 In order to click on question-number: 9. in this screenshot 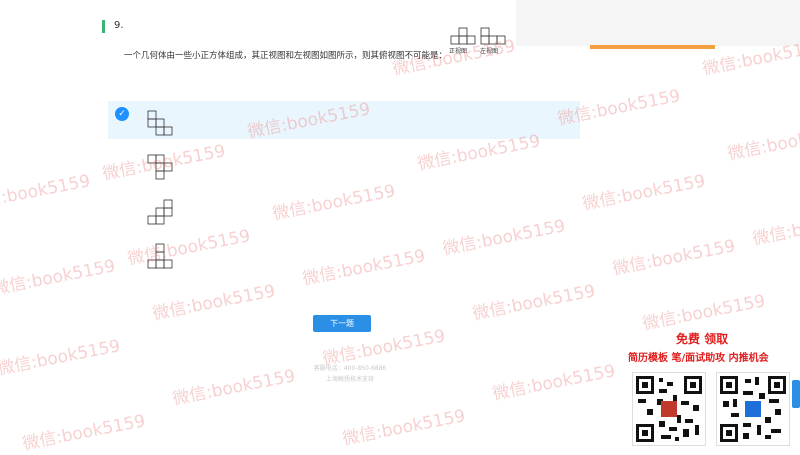, I will do `click(119, 25)`.